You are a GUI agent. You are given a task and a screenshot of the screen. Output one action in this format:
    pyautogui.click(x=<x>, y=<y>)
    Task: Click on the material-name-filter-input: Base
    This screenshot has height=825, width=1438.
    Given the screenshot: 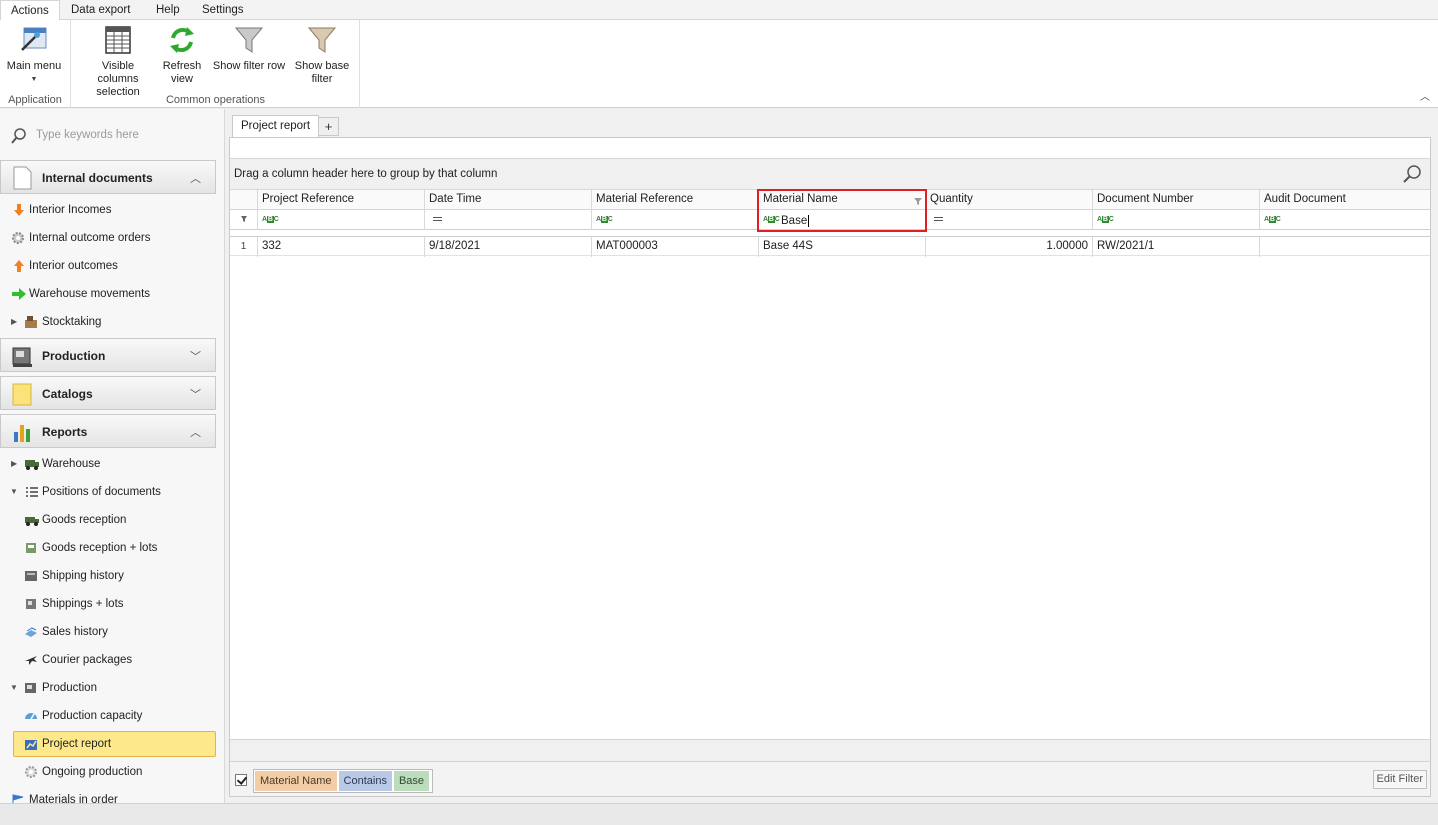 What is the action you would take?
    pyautogui.click(x=795, y=221)
    